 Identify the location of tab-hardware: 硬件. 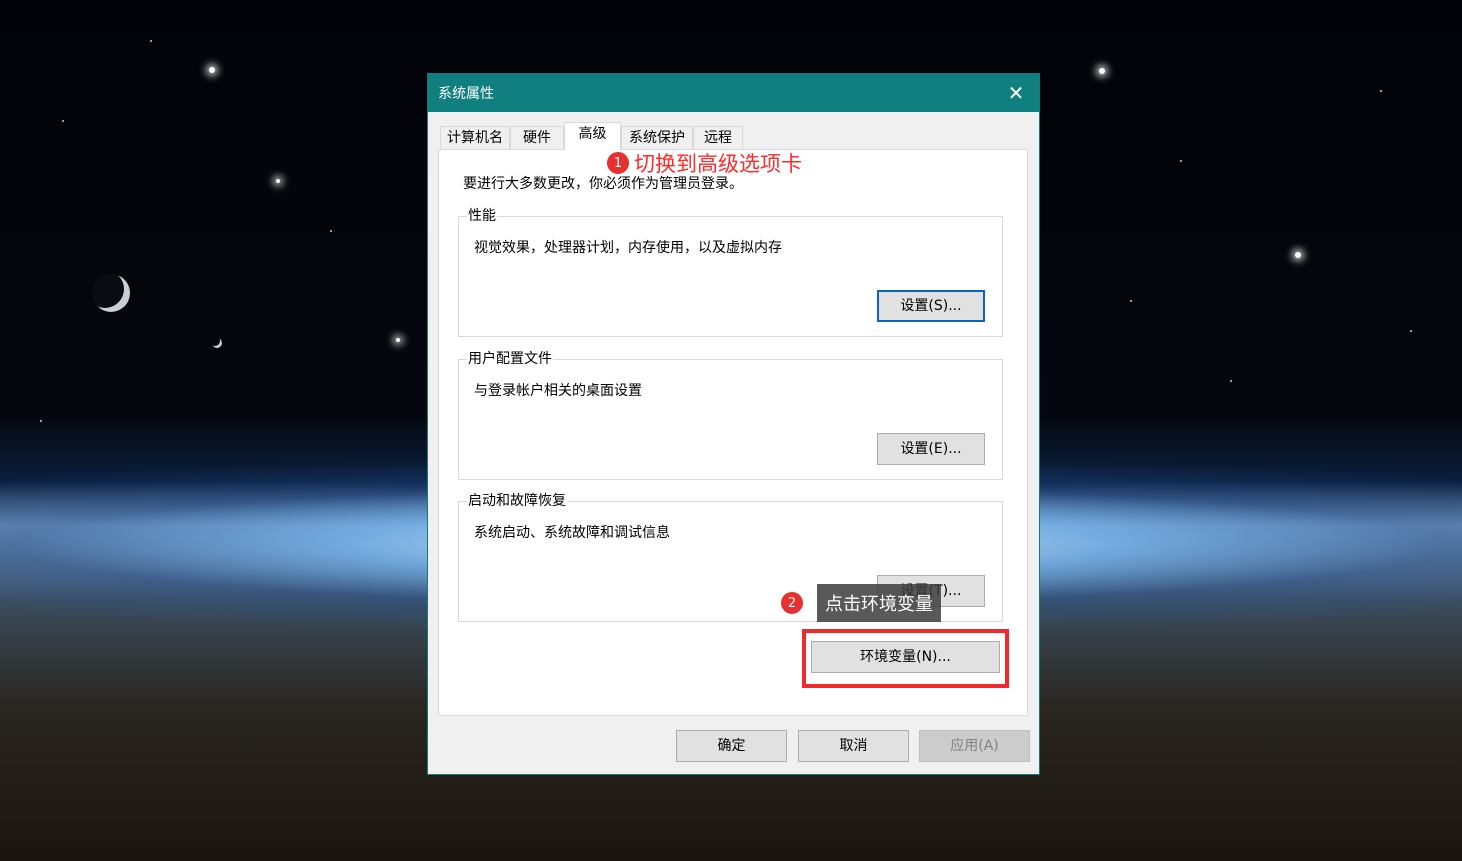
(537, 137).